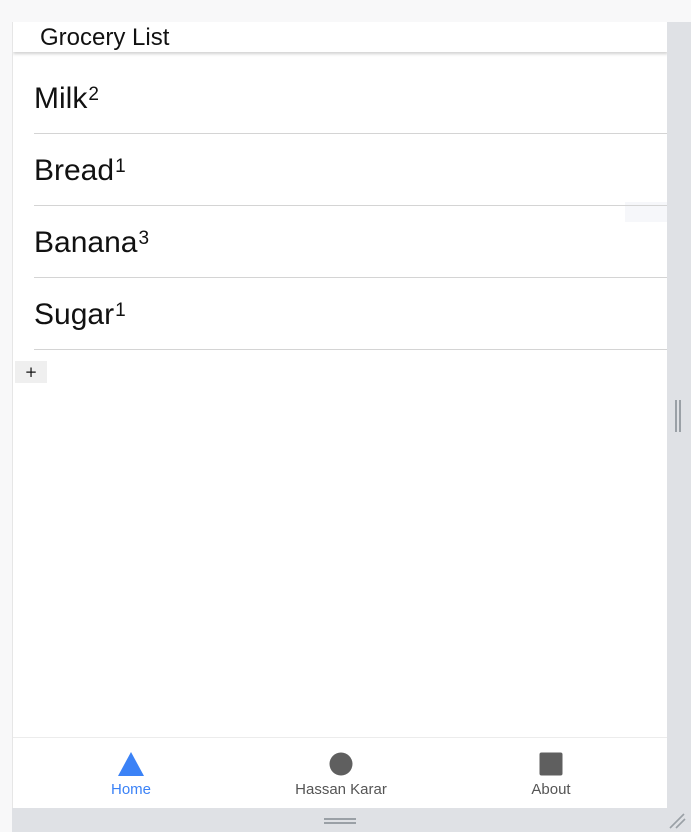 Image resolution: width=691 pixels, height=832 pixels. Describe the element at coordinates (341, 789) in the screenshot. I see `tab-label: Hassan Karar` at that location.